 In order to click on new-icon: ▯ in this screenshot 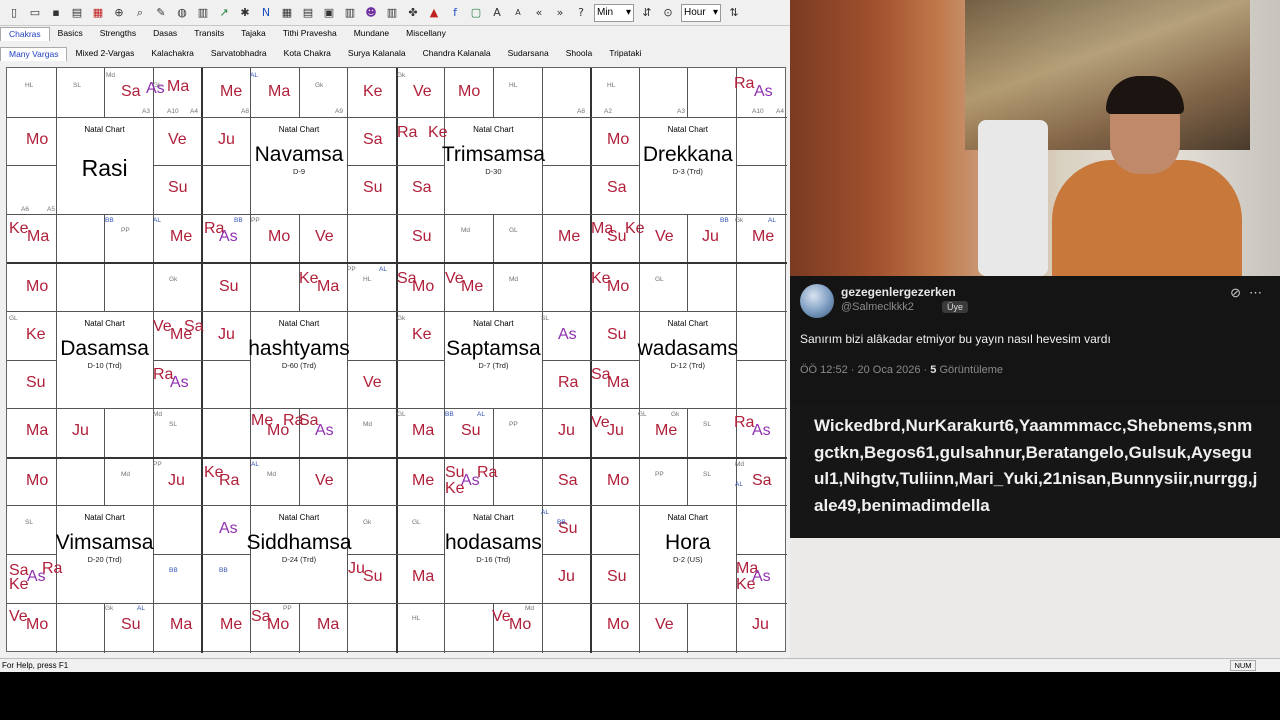, I will do `click(14, 13)`.